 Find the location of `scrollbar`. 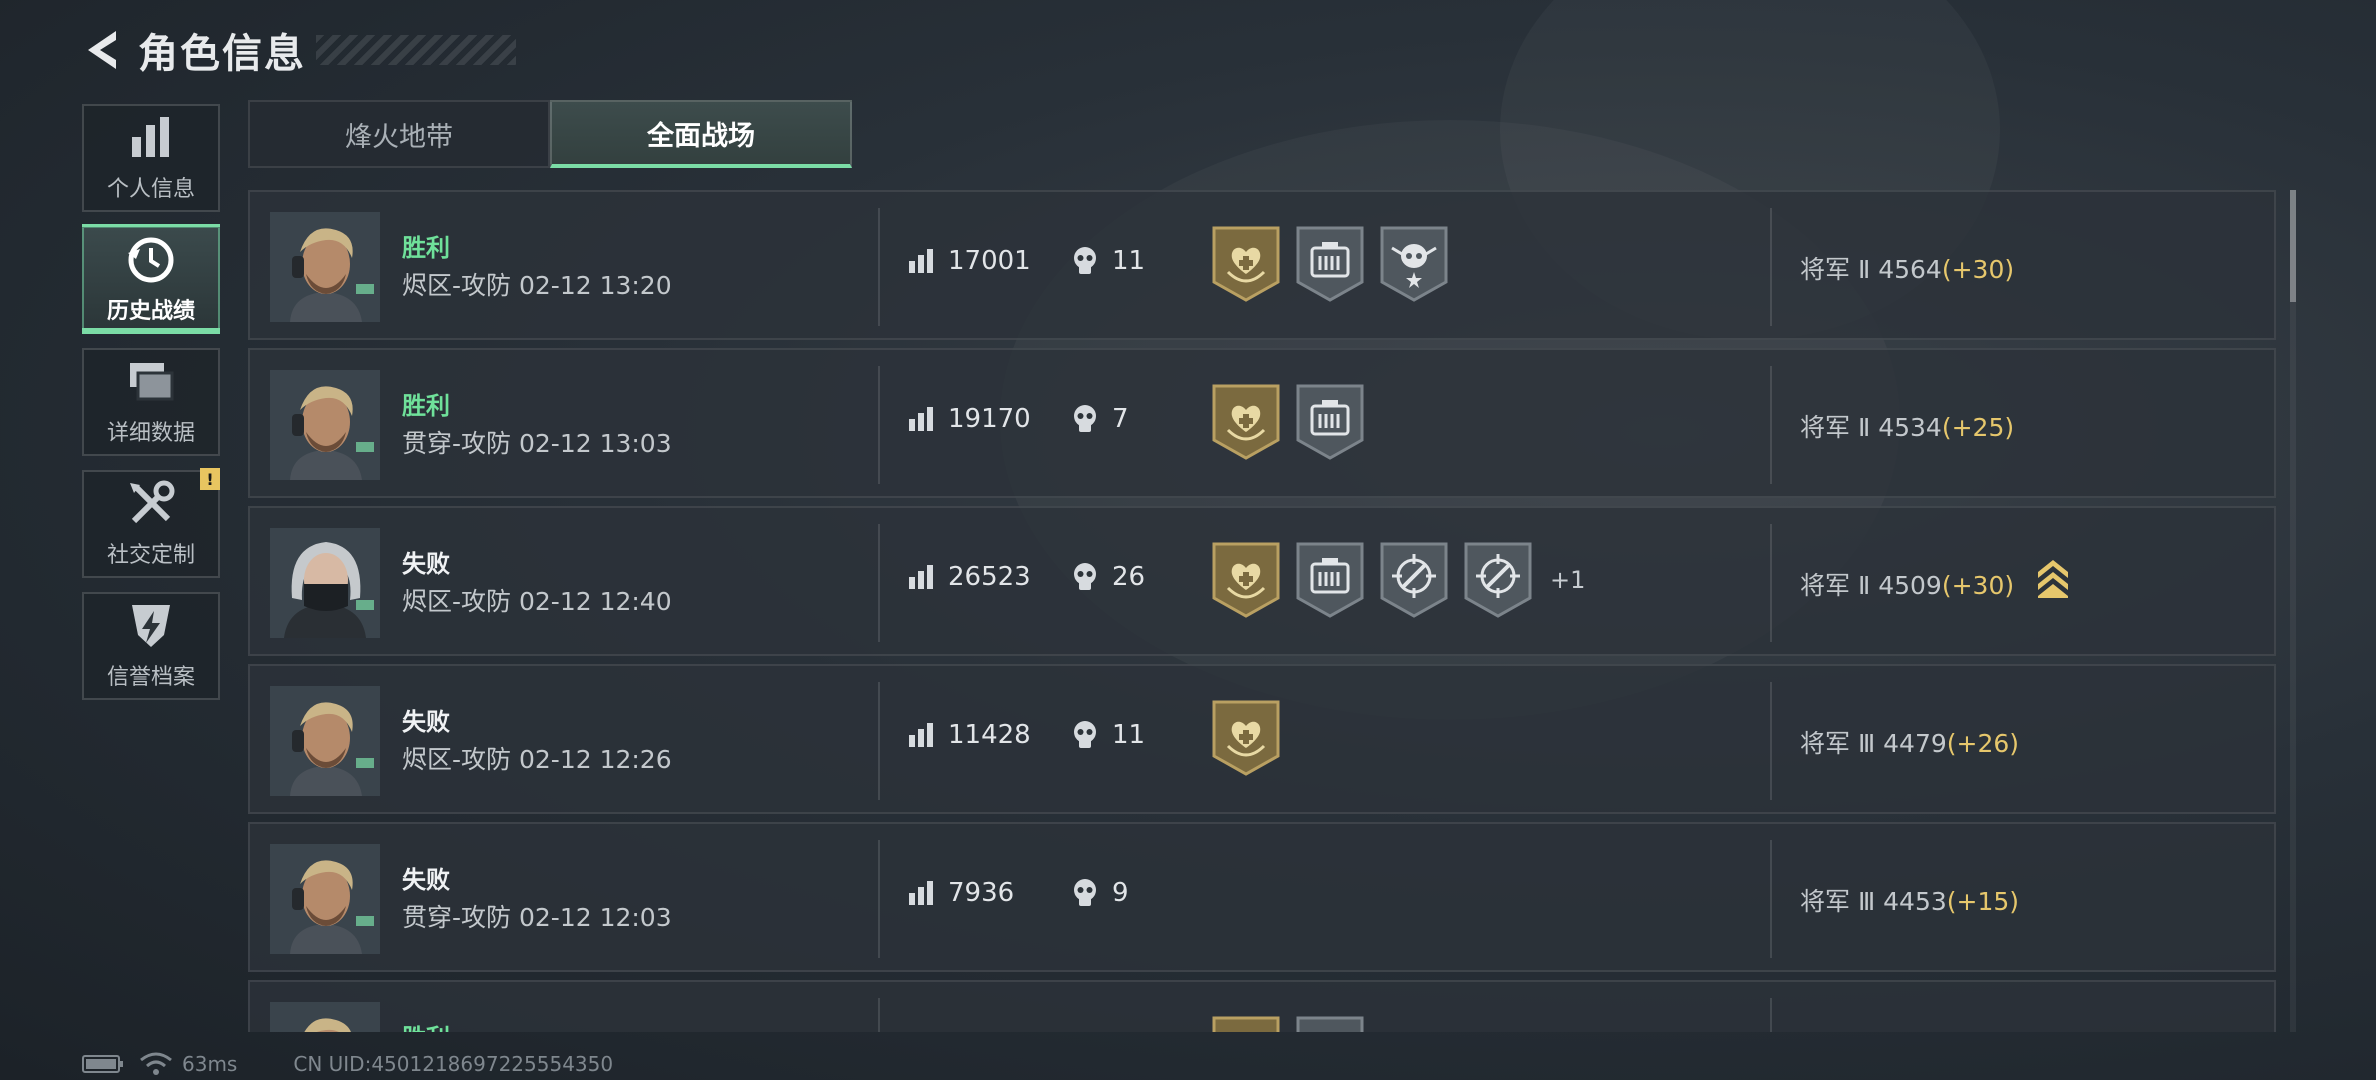

scrollbar is located at coordinates (2293, 611).